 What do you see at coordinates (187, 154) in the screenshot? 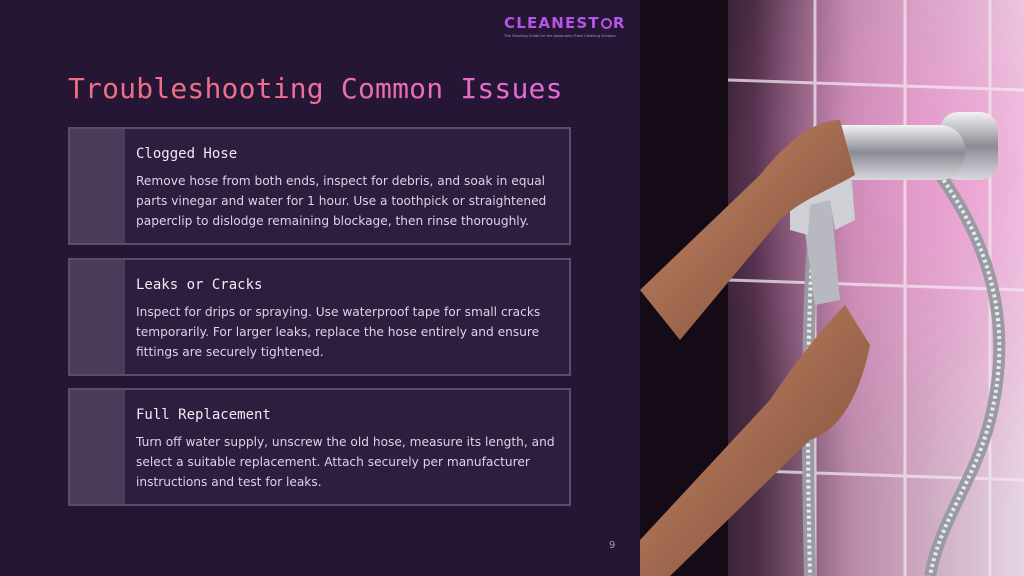
I see `card-title: Clogged Hose` at bounding box center [187, 154].